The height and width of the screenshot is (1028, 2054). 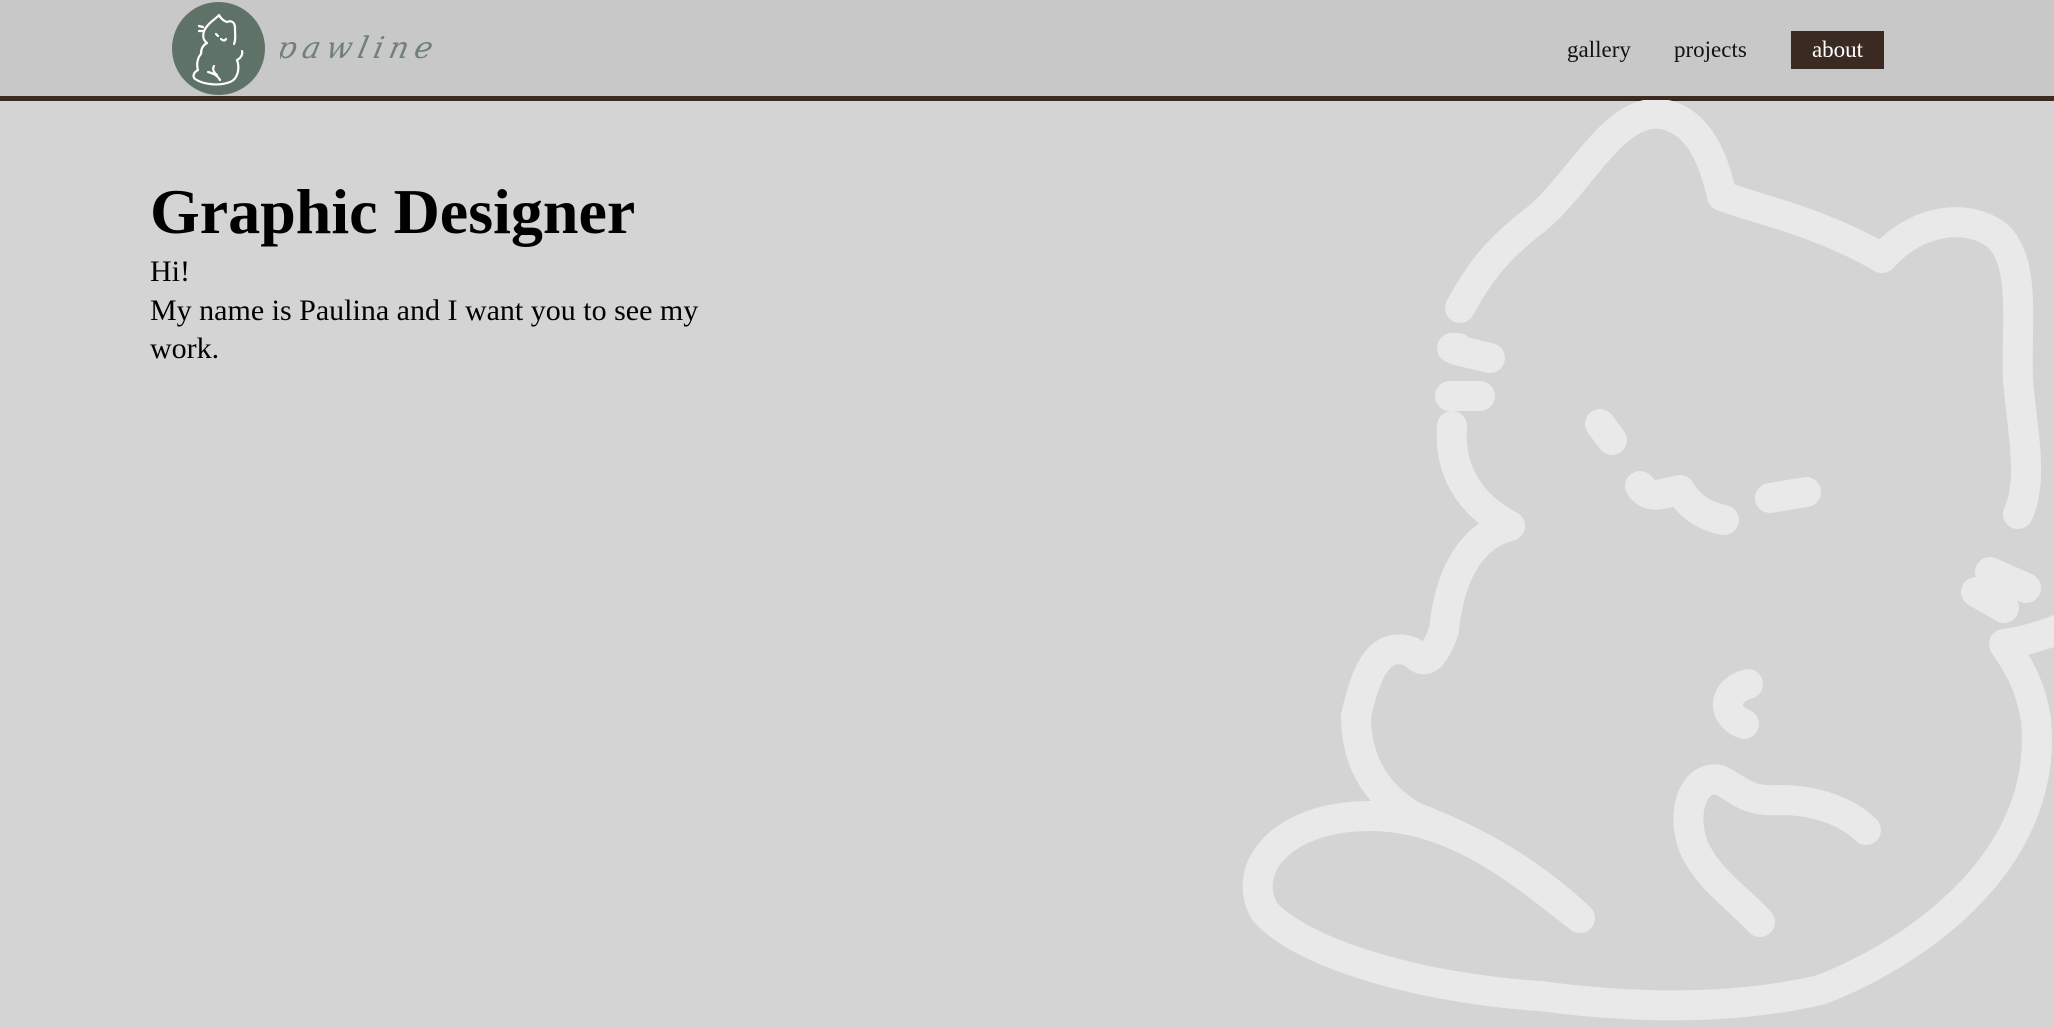 What do you see at coordinates (1599, 50) in the screenshot?
I see `nav-gallery: gallery` at bounding box center [1599, 50].